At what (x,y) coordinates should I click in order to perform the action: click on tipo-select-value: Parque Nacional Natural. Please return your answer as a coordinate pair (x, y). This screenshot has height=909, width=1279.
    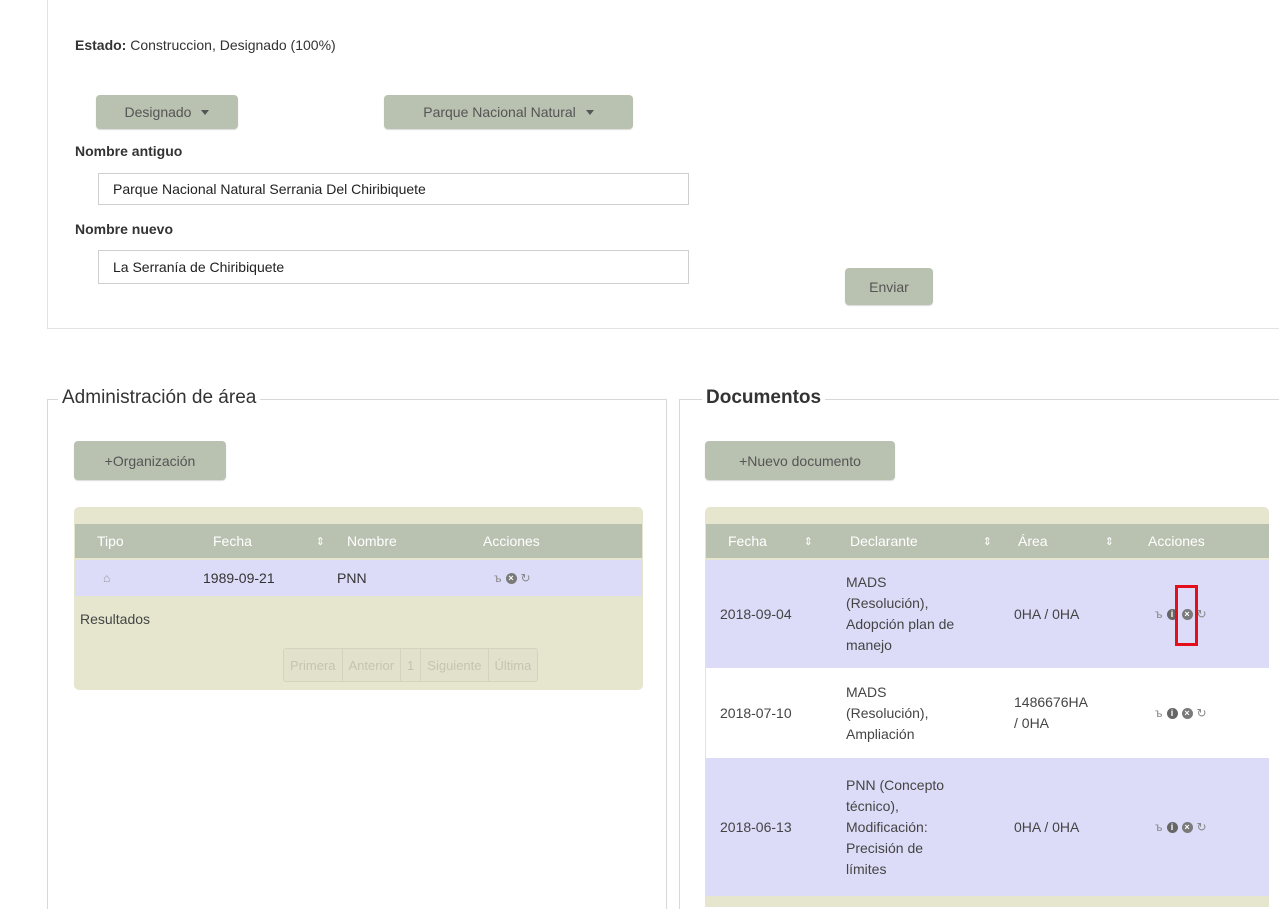
    Looking at the image, I should click on (499, 112).